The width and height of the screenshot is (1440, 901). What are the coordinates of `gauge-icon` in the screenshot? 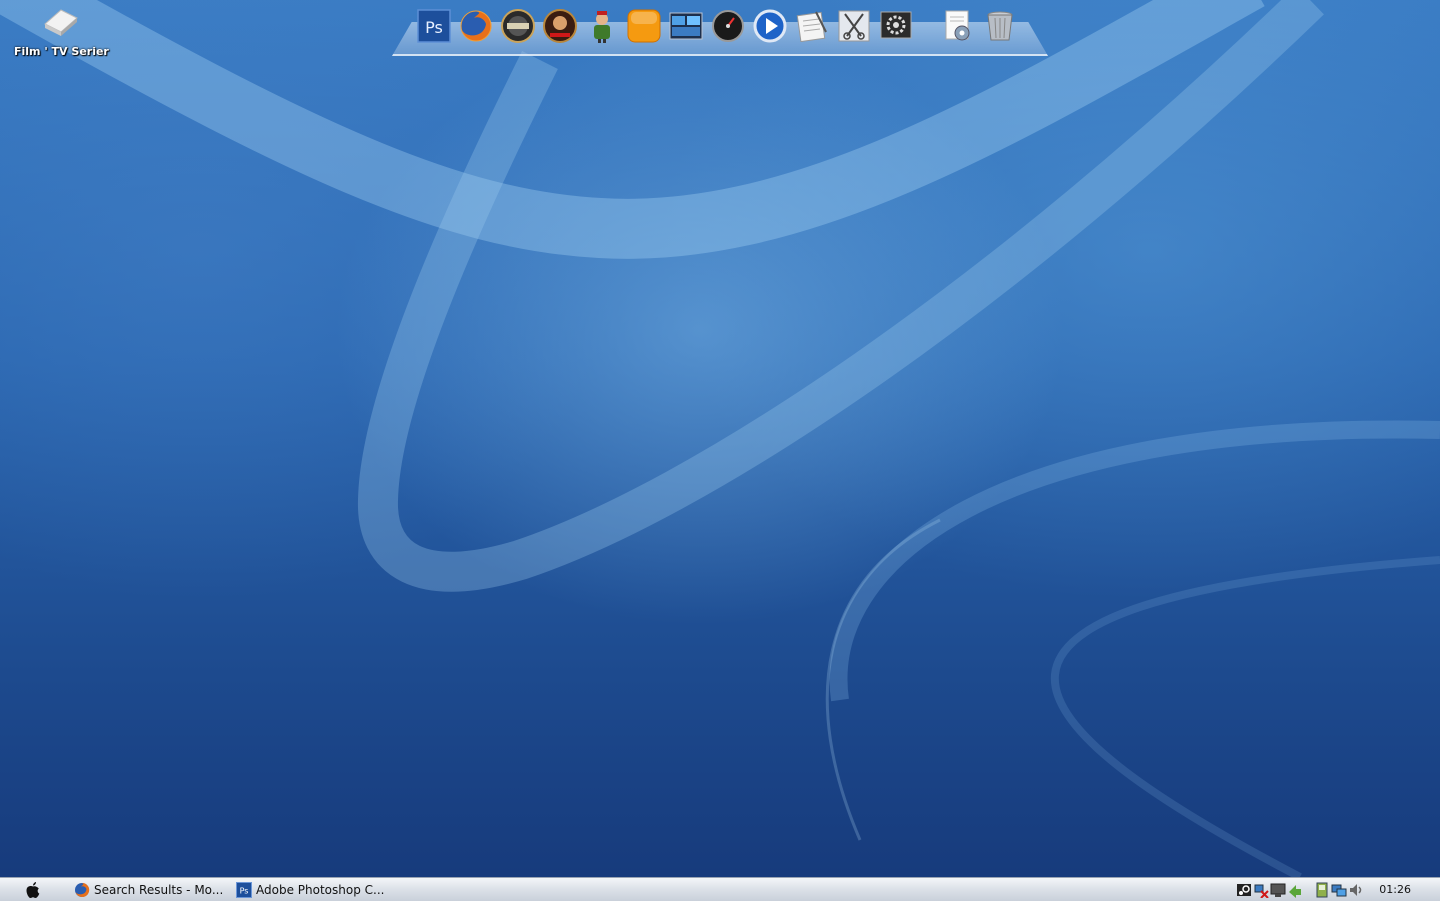 It's located at (728, 26).